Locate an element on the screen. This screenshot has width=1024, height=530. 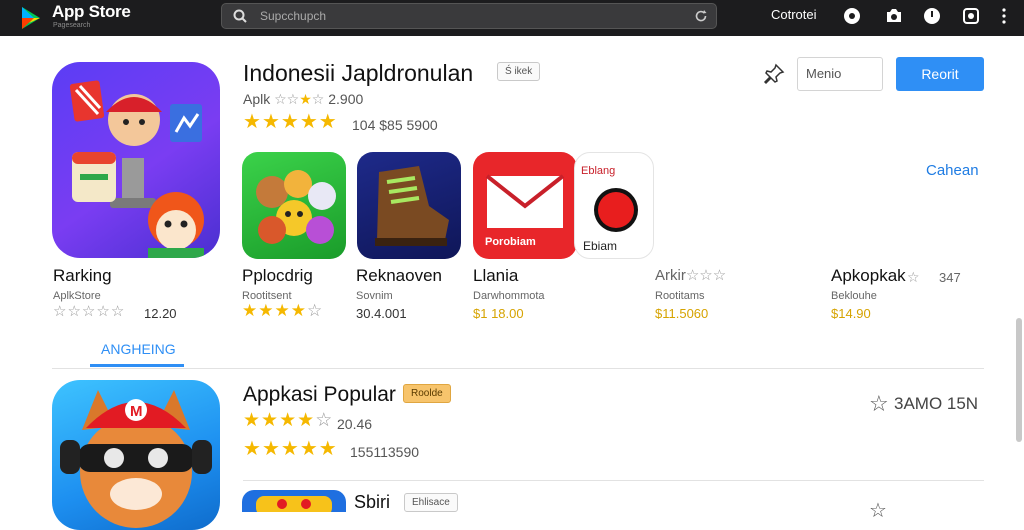
favorite-star-icon: ☆ is located at coordinates (879, 404).